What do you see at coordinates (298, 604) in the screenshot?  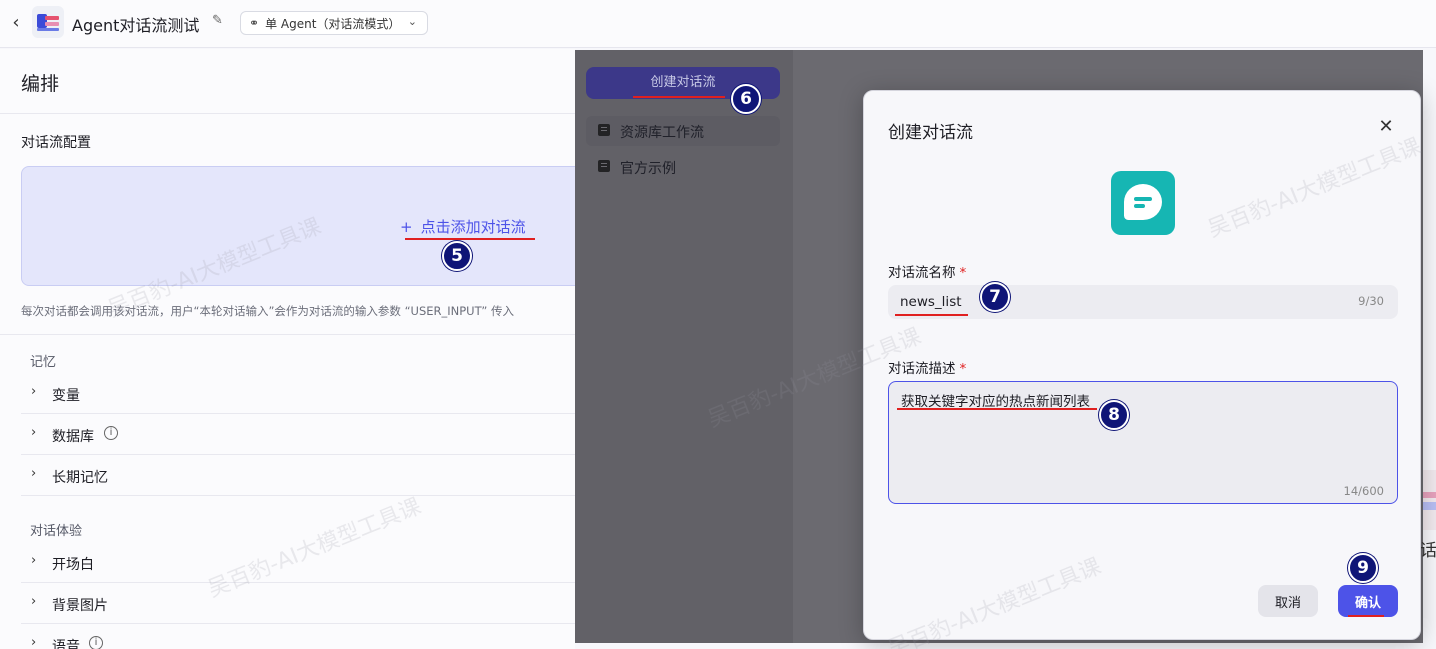 I see `row-background-image: › 背景图片` at bounding box center [298, 604].